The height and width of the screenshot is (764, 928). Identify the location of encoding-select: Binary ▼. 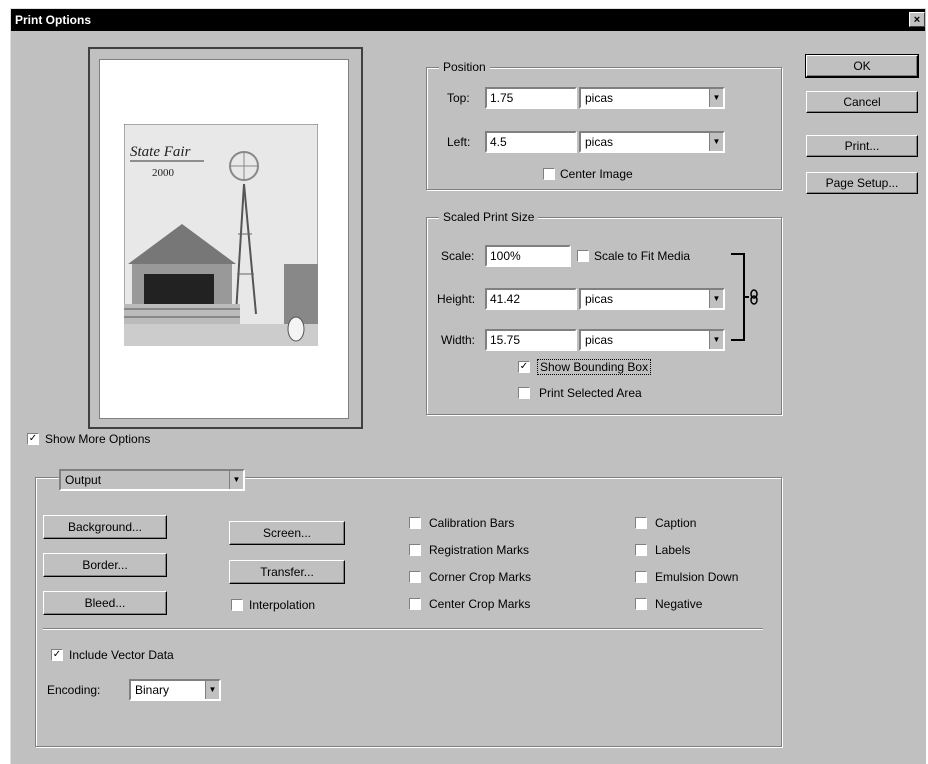
(175, 690).